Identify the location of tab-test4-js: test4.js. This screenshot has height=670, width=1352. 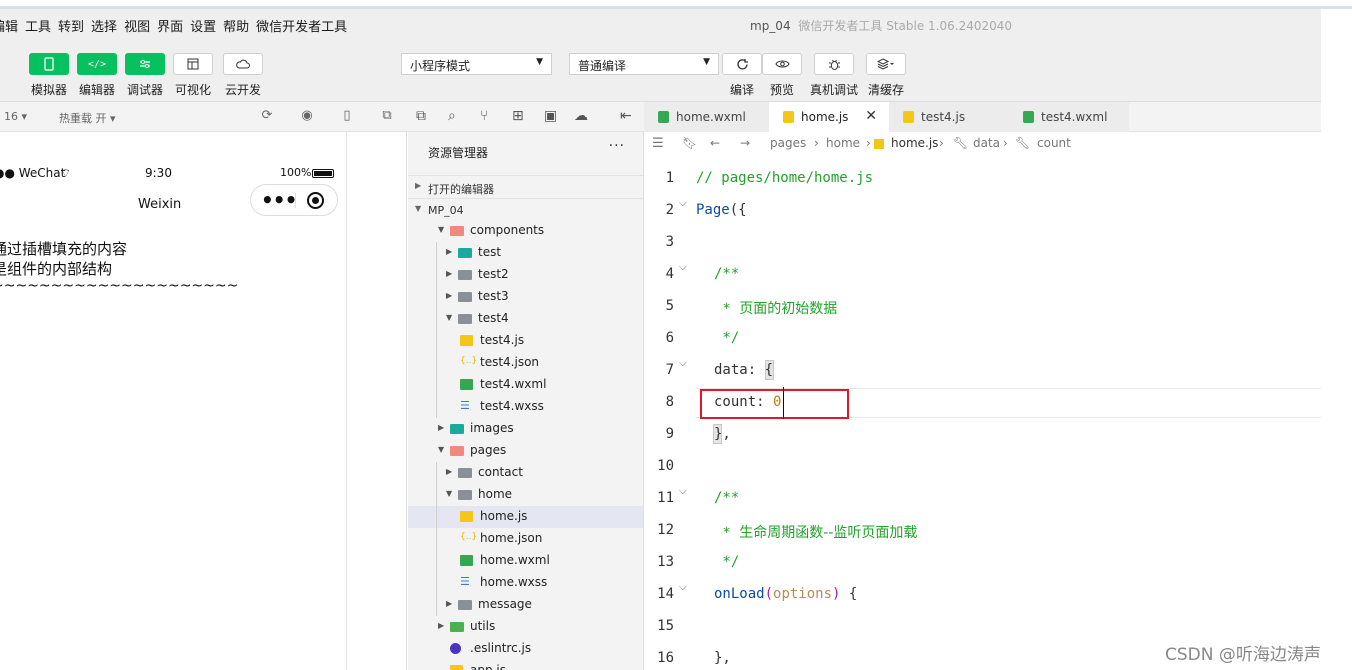
(949, 117).